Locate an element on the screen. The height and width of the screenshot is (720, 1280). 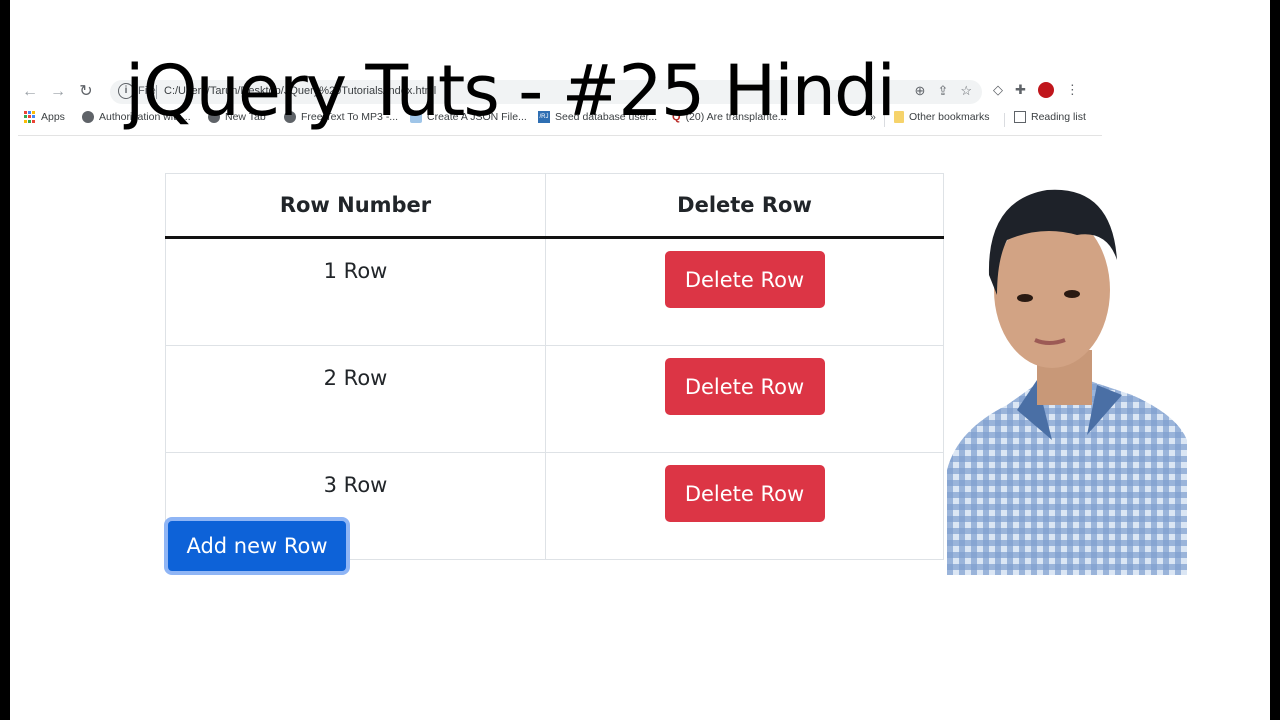
reading-list: Reading list is located at coordinates (1050, 117).